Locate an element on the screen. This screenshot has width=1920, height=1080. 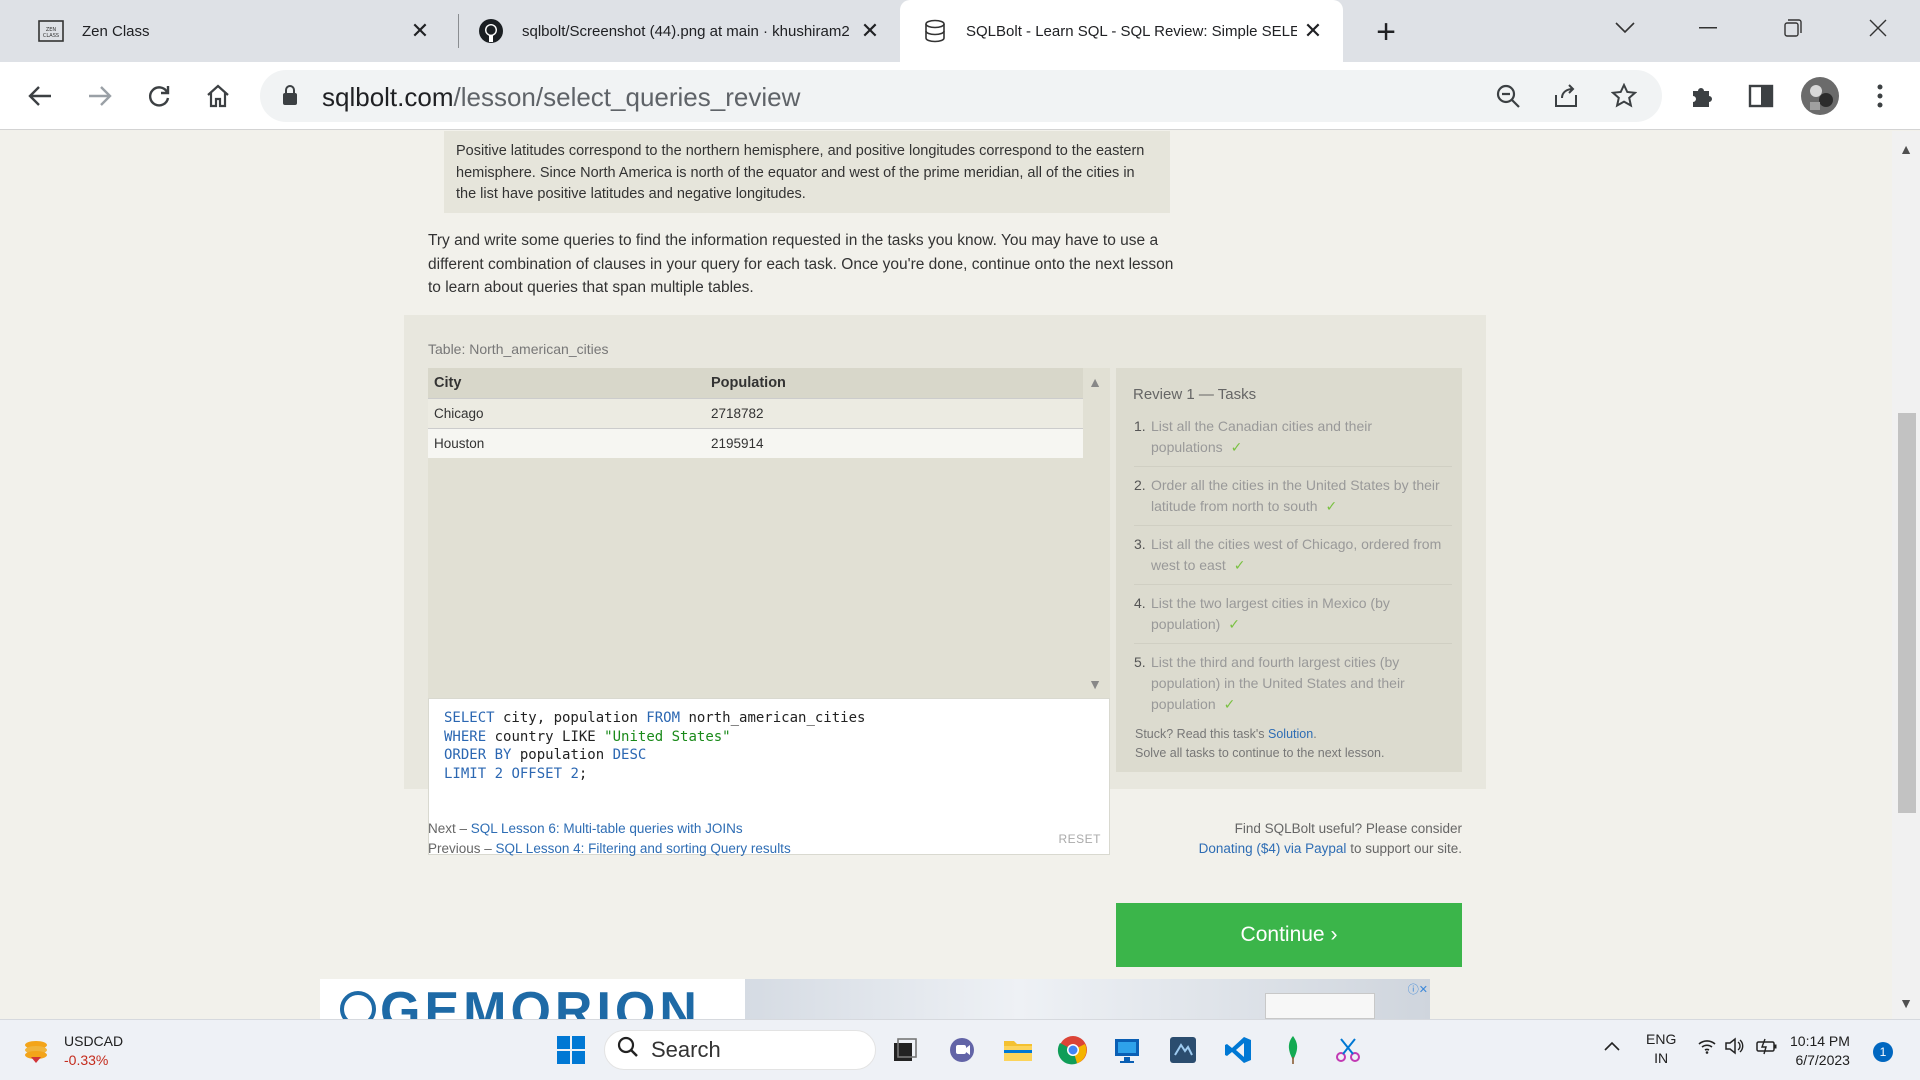
windows-start-icon is located at coordinates (571, 1050).